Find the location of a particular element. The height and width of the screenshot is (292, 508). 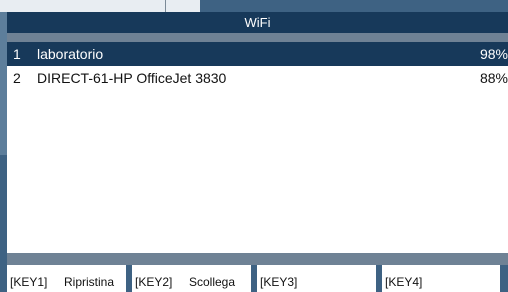

network-signal: 98% is located at coordinates (493, 54).